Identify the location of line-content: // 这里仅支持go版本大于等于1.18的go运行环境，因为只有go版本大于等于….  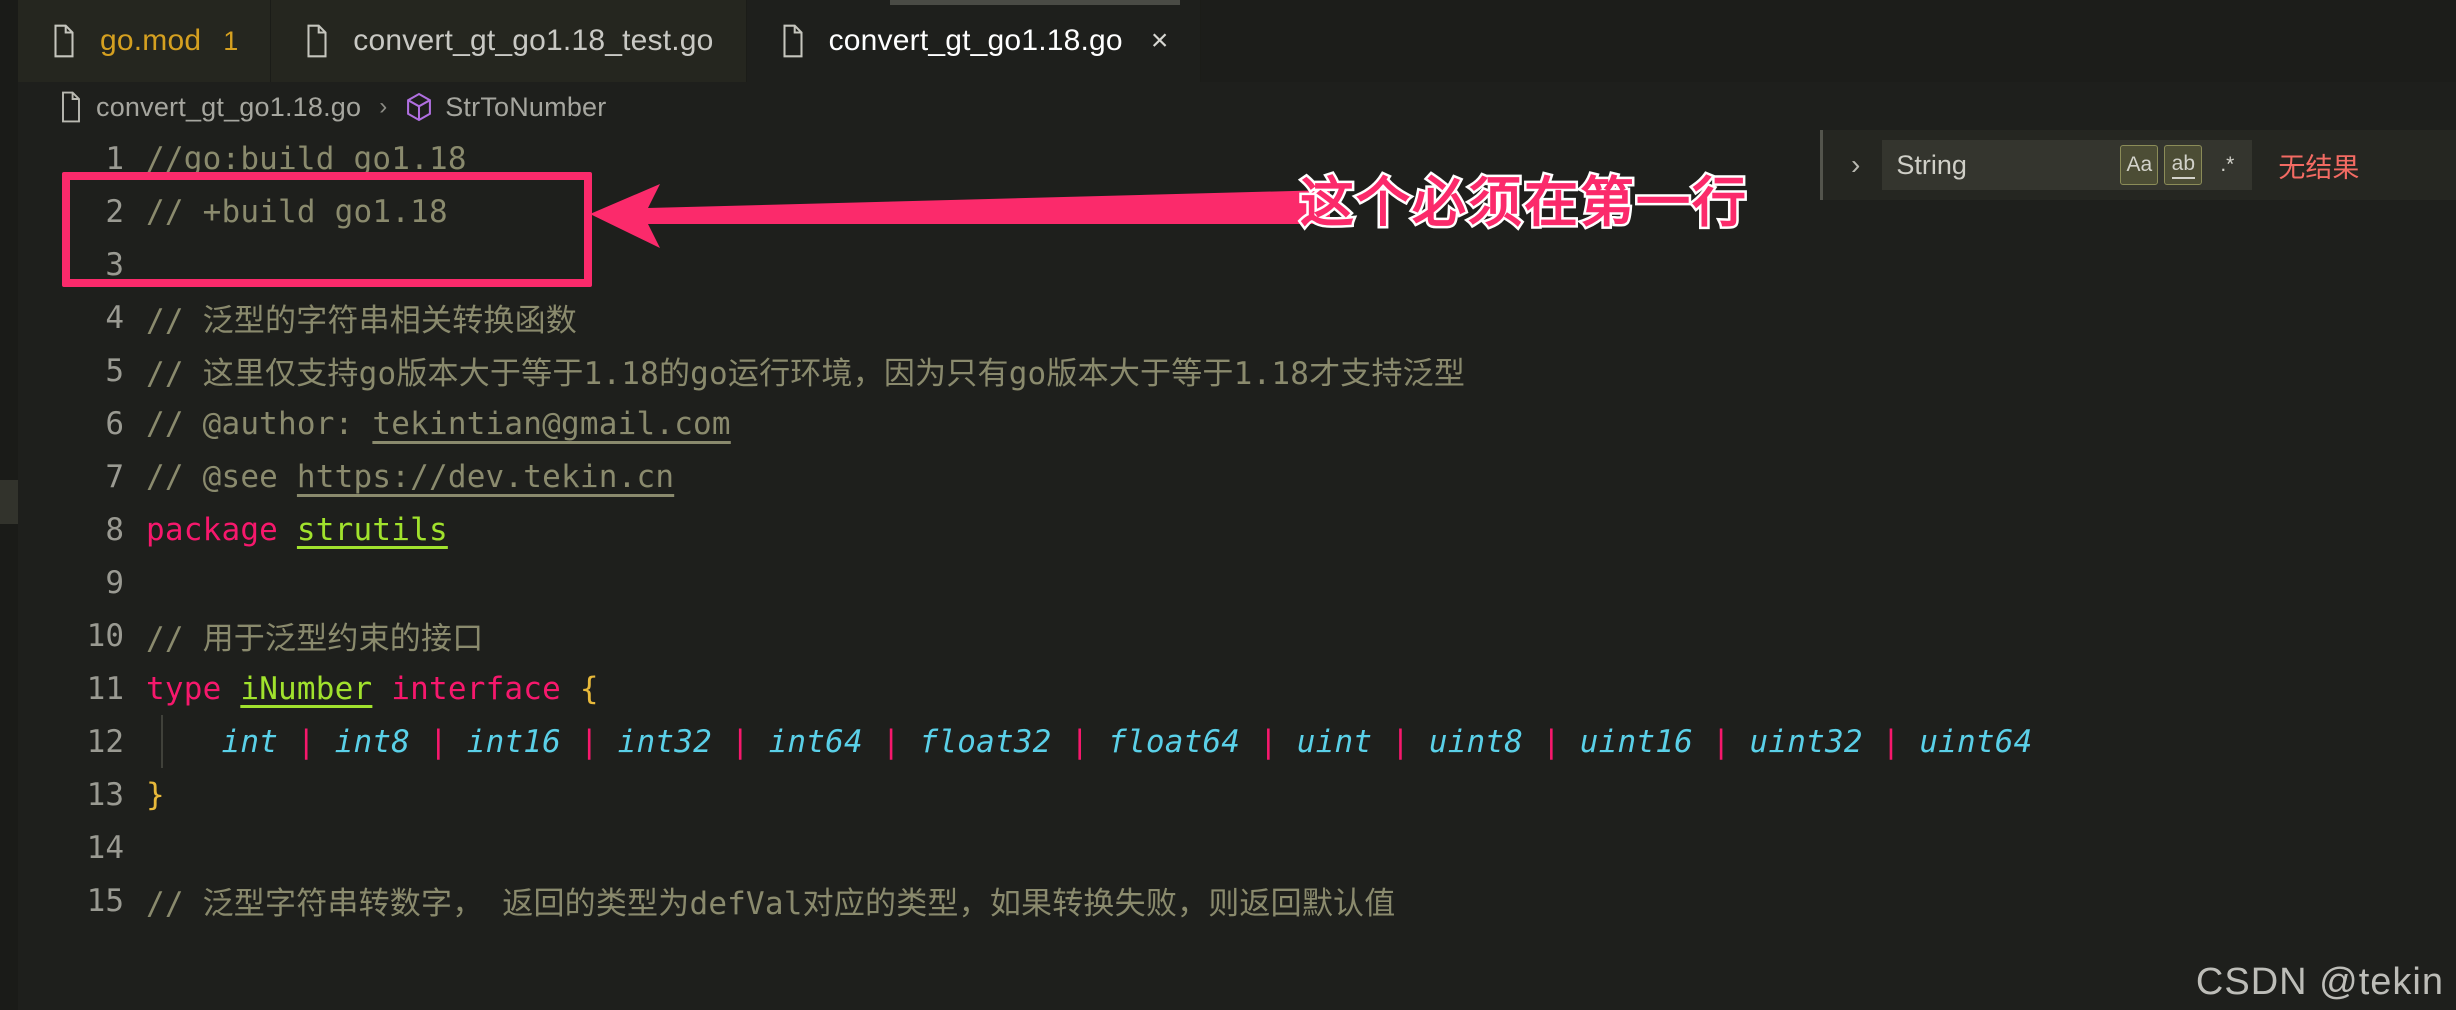
(805, 370).